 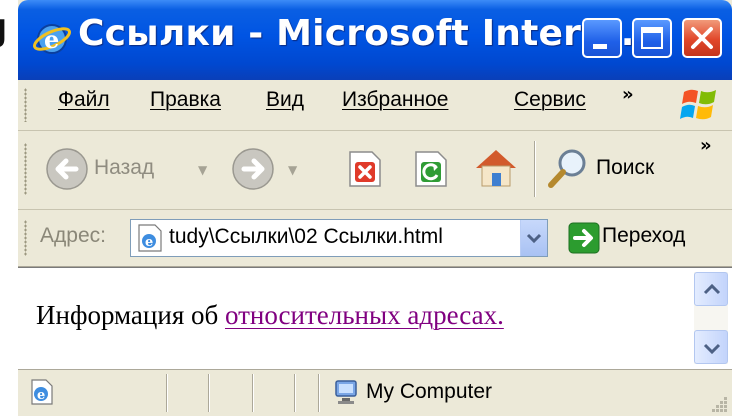 I want to click on minimize-button, so click(x=602, y=38).